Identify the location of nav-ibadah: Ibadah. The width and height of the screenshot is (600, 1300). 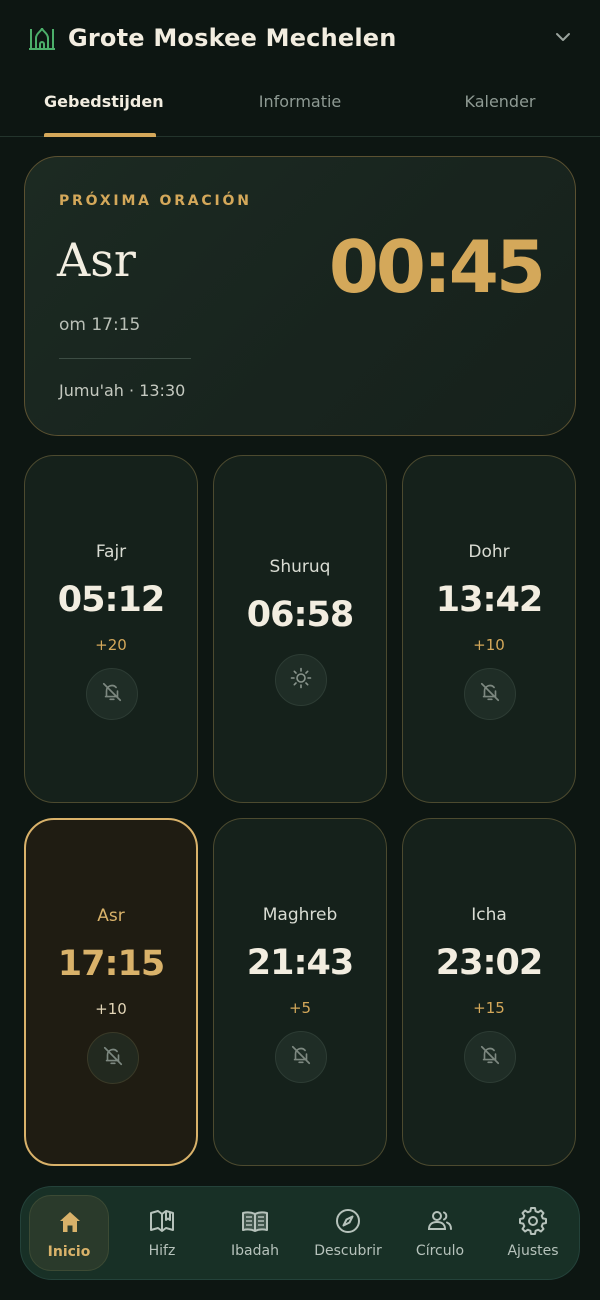
(255, 1233).